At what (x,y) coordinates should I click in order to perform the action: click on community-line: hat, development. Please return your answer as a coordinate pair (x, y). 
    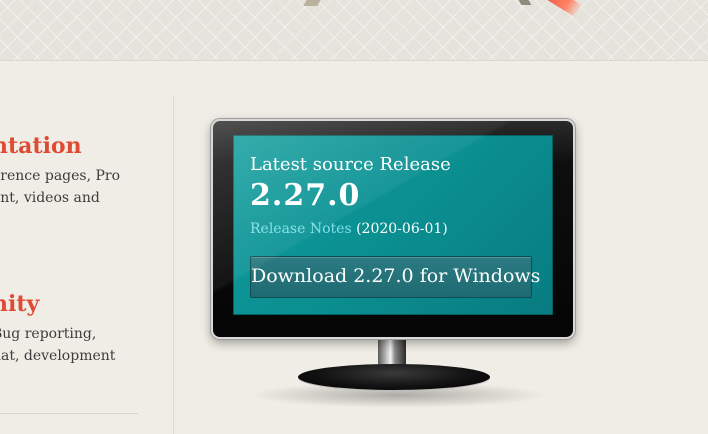
    Looking at the image, I should click on (58, 356).